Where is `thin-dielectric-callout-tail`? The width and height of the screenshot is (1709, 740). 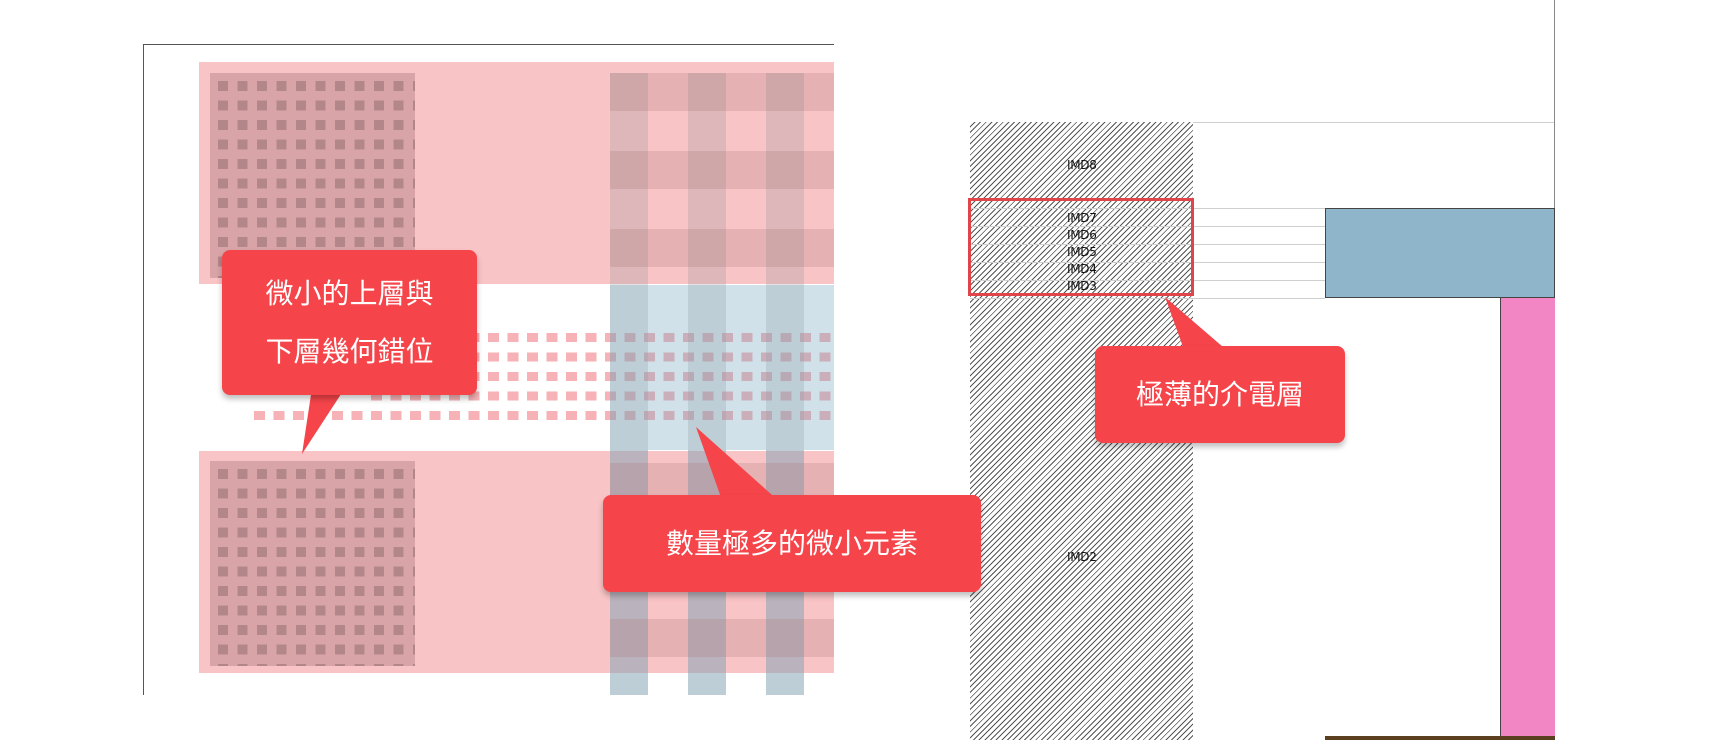 thin-dielectric-callout-tail is located at coordinates (1194, 322).